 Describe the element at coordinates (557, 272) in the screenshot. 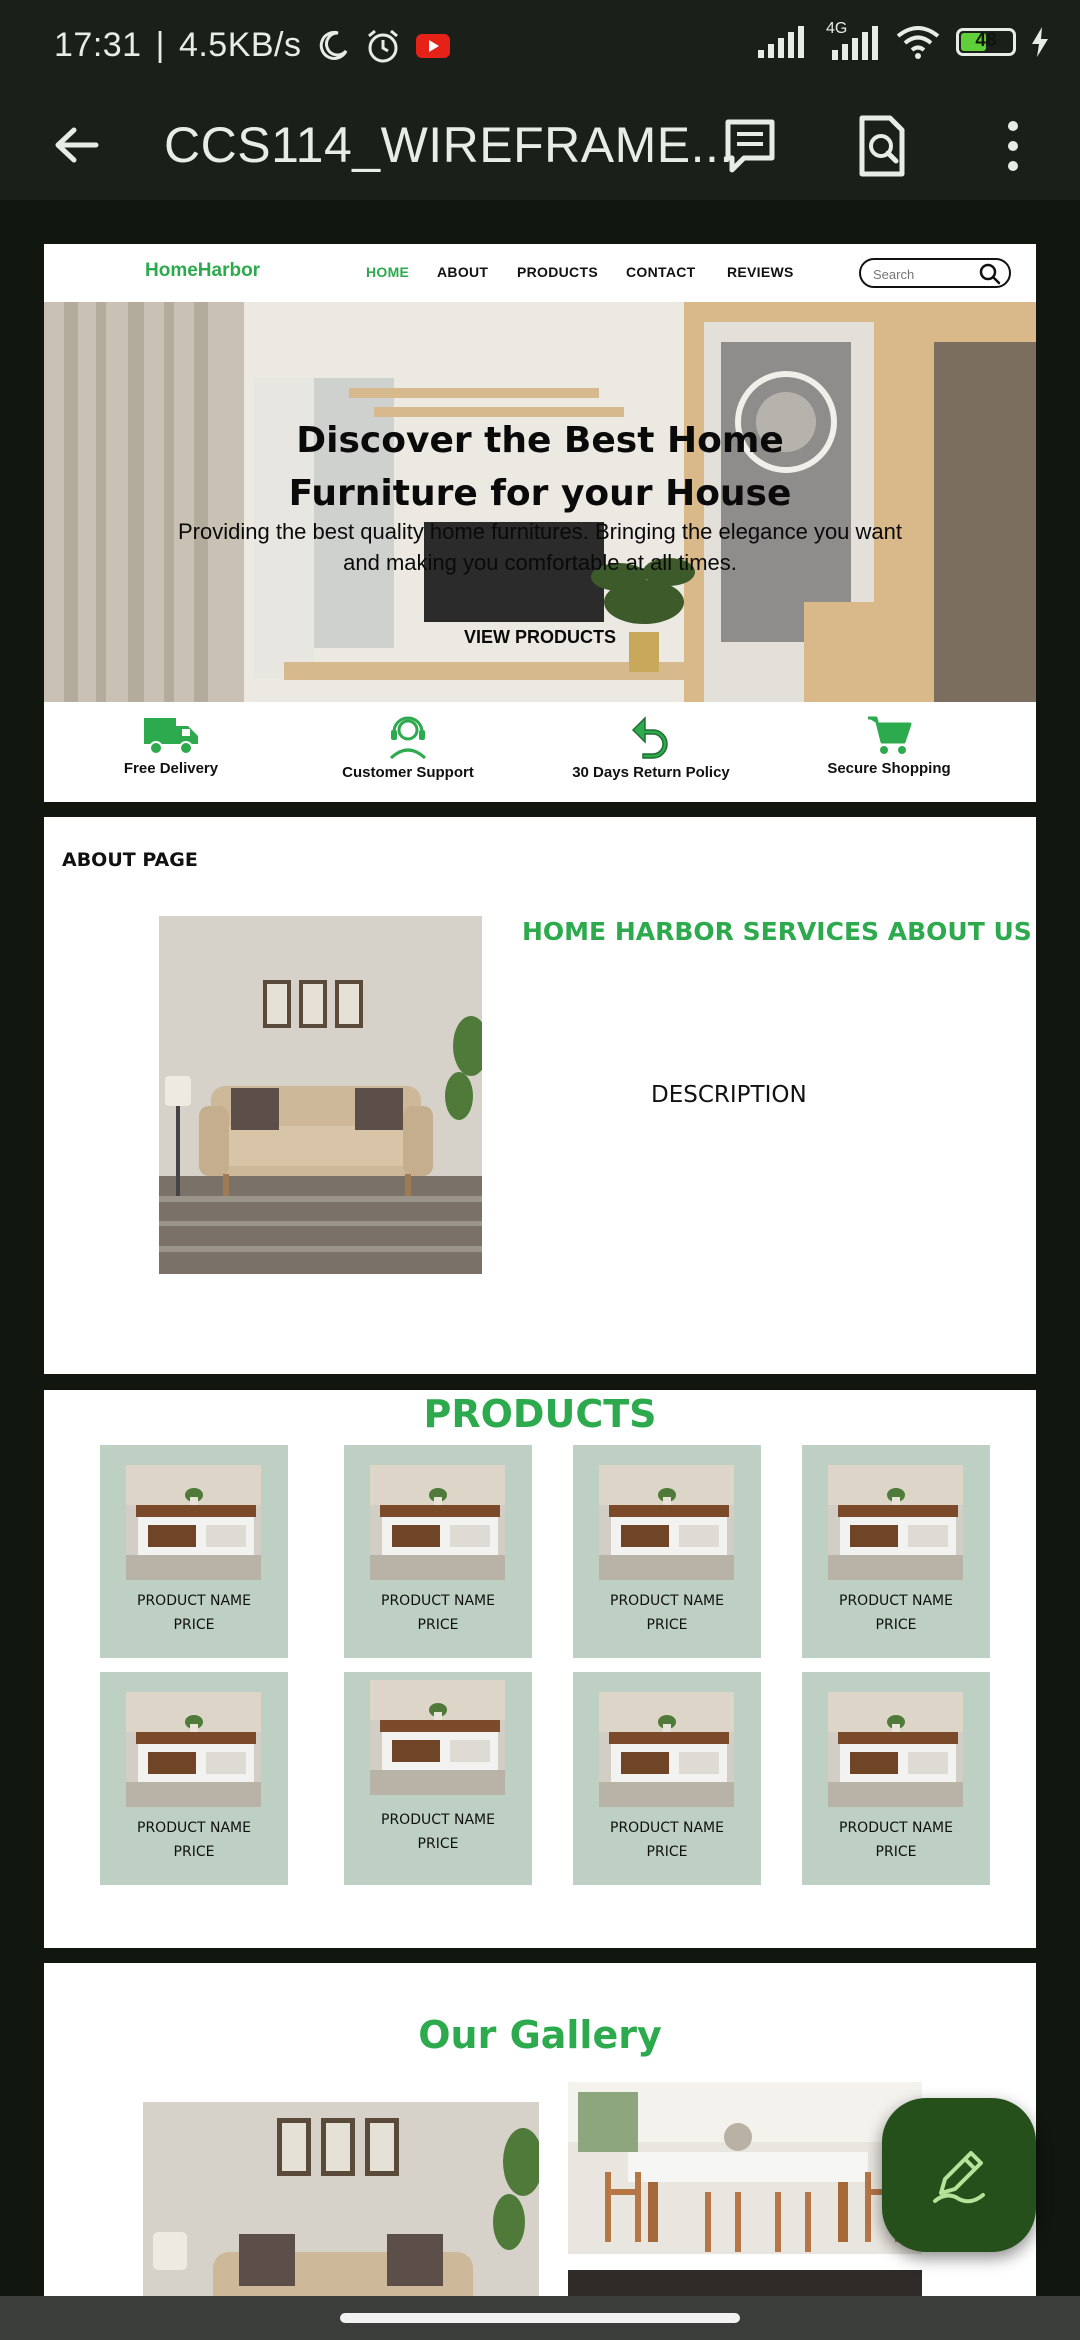

I see `nav-products: PRODUCTS` at that location.